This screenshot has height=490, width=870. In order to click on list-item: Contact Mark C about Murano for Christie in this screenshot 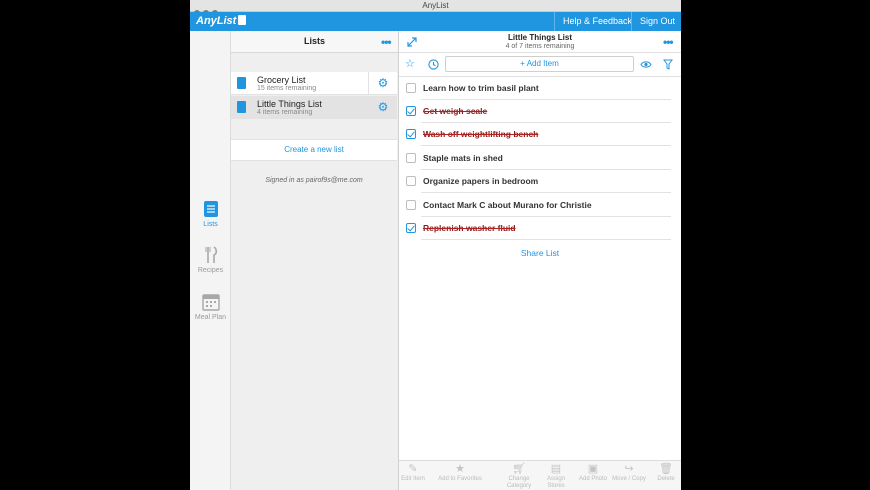, I will do `click(540, 205)`.